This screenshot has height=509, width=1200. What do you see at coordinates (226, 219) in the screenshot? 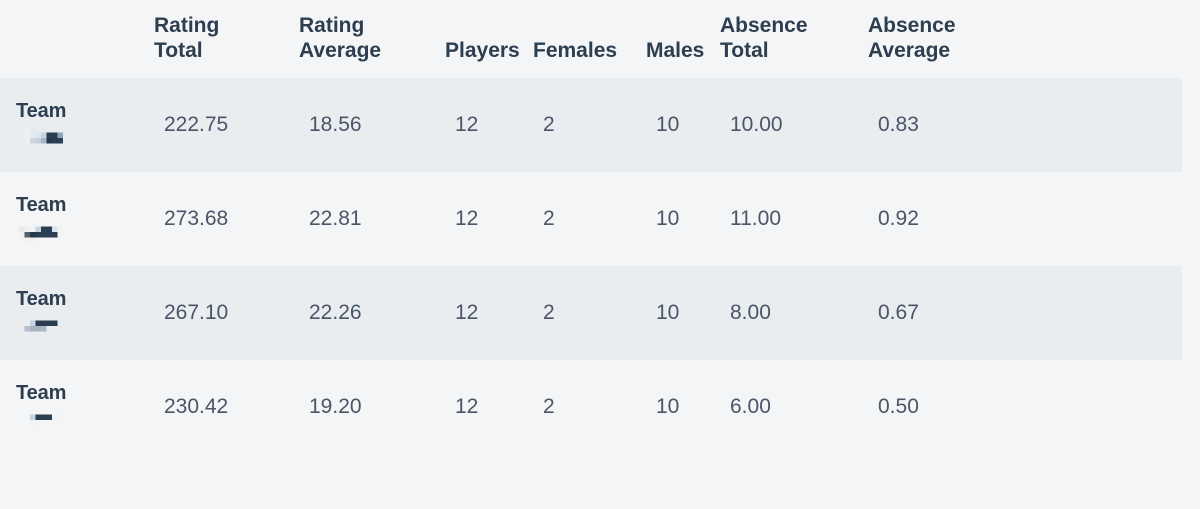
I see `cell-rating-total: 273.68` at bounding box center [226, 219].